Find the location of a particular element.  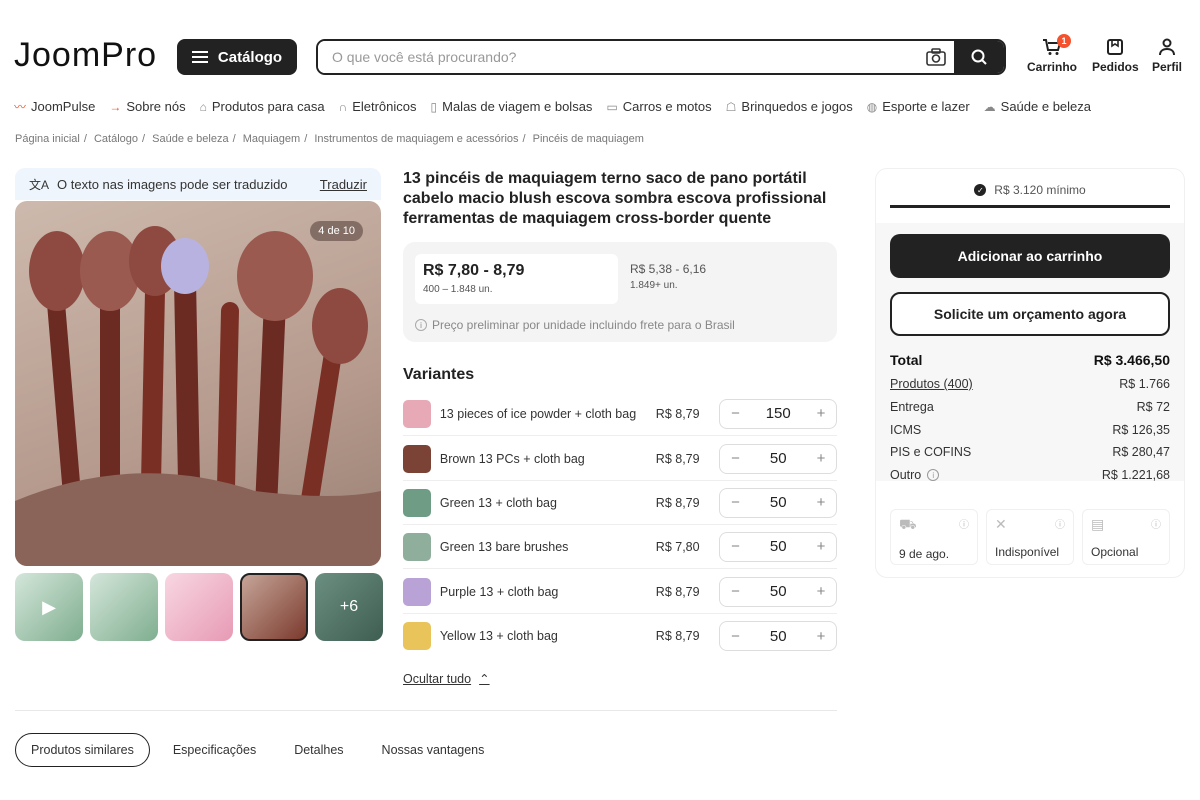

main-product-image: 4 de 10 is located at coordinates (198, 383).